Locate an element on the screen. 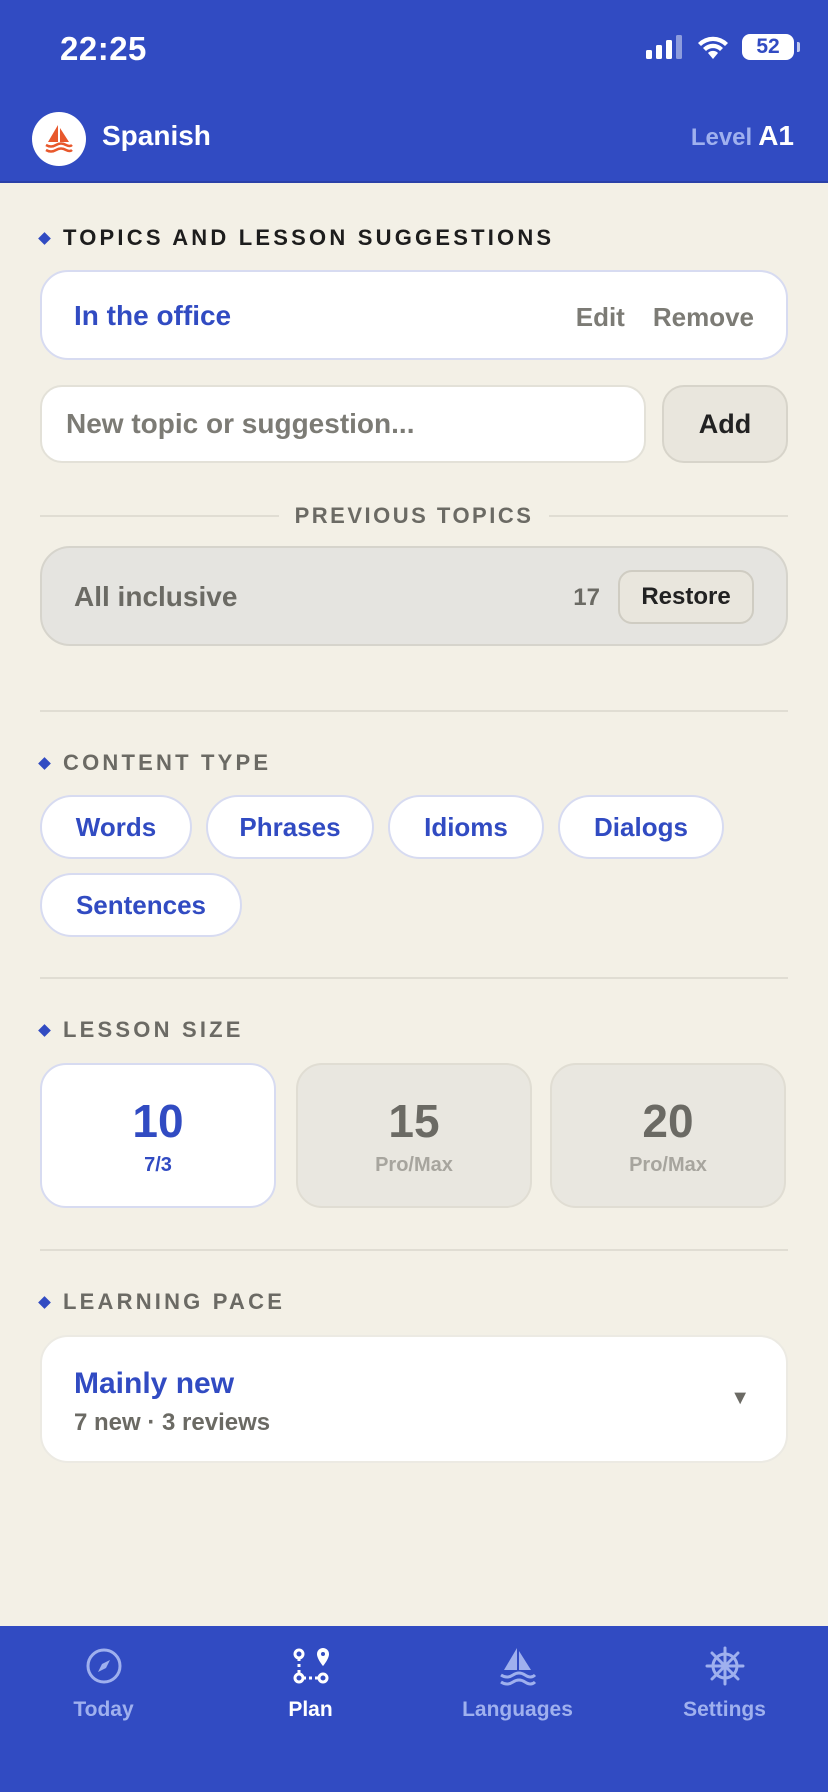 This screenshot has height=1792, width=828. restore-topic-button: Restore is located at coordinates (686, 597).